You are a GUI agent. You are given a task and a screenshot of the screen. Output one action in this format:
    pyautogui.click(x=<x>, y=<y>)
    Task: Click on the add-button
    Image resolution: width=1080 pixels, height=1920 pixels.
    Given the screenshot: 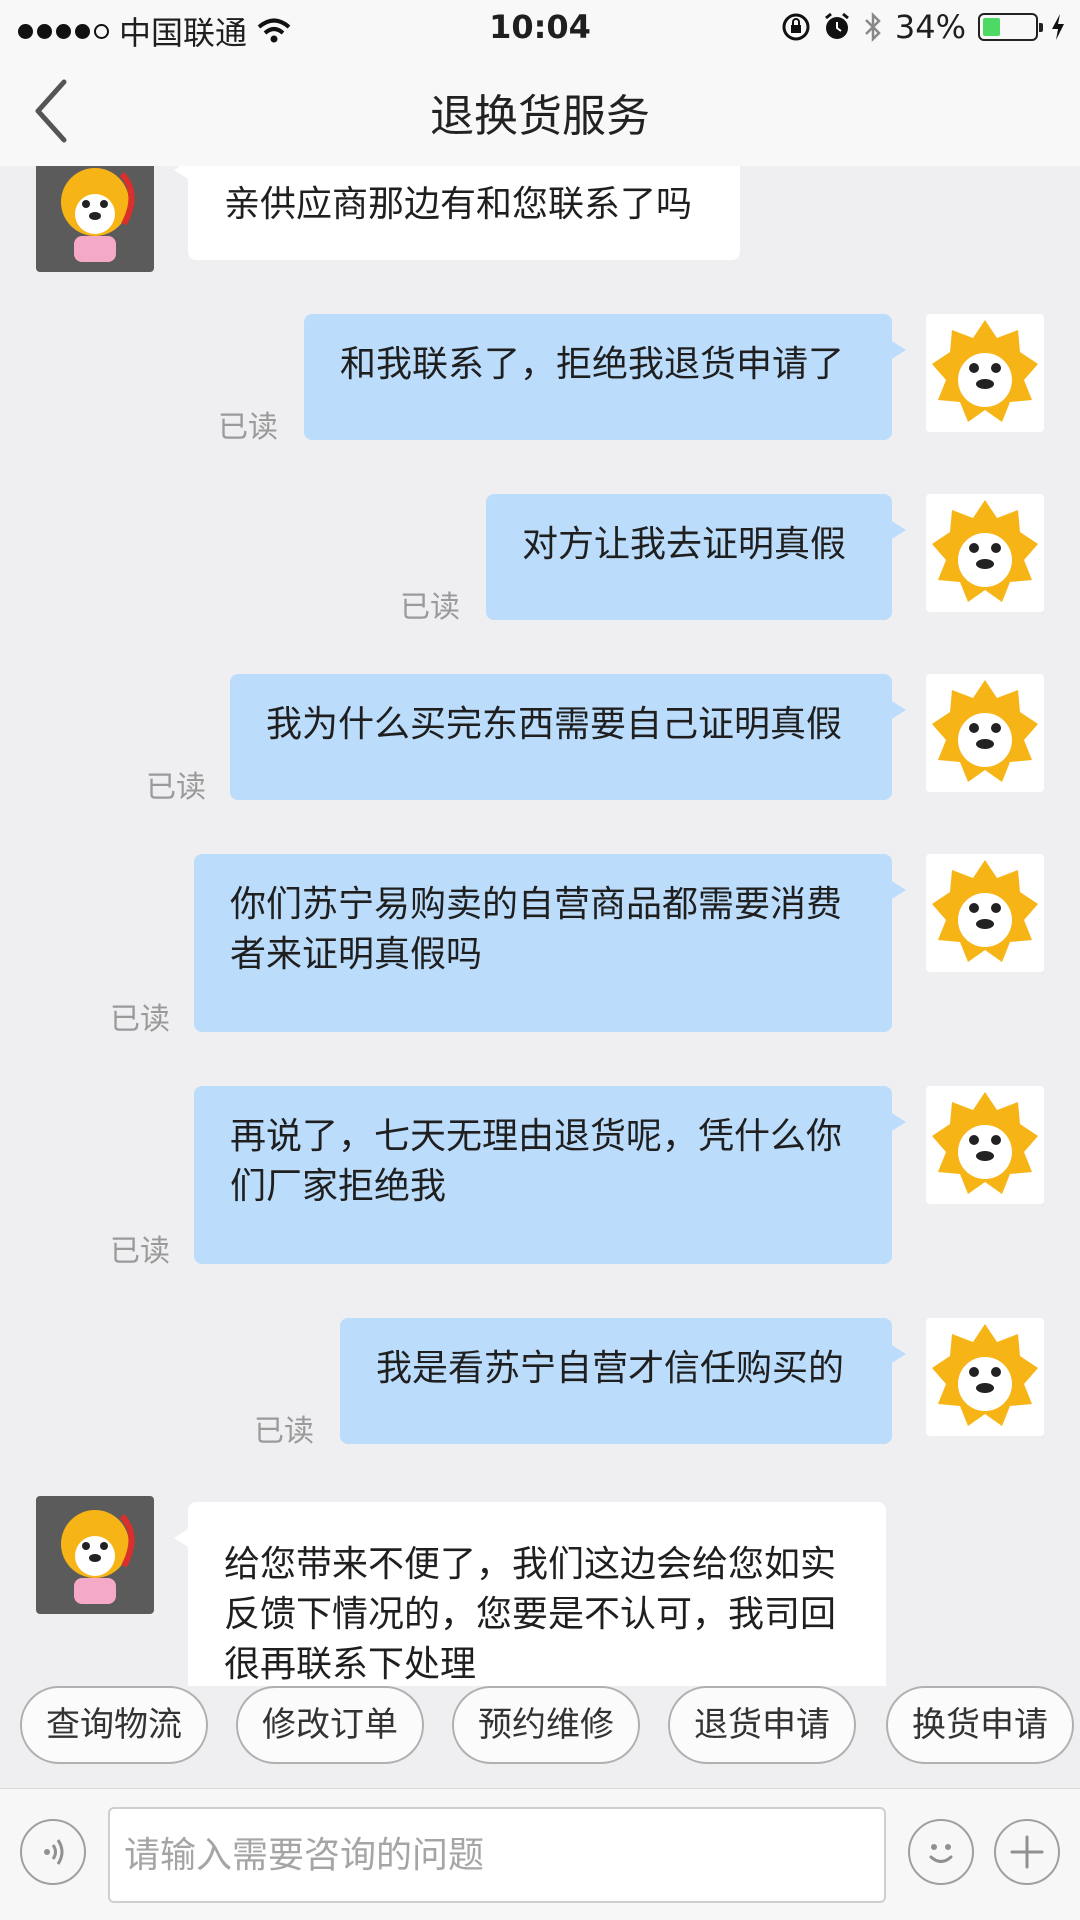 What is the action you would take?
    pyautogui.click(x=1027, y=1852)
    